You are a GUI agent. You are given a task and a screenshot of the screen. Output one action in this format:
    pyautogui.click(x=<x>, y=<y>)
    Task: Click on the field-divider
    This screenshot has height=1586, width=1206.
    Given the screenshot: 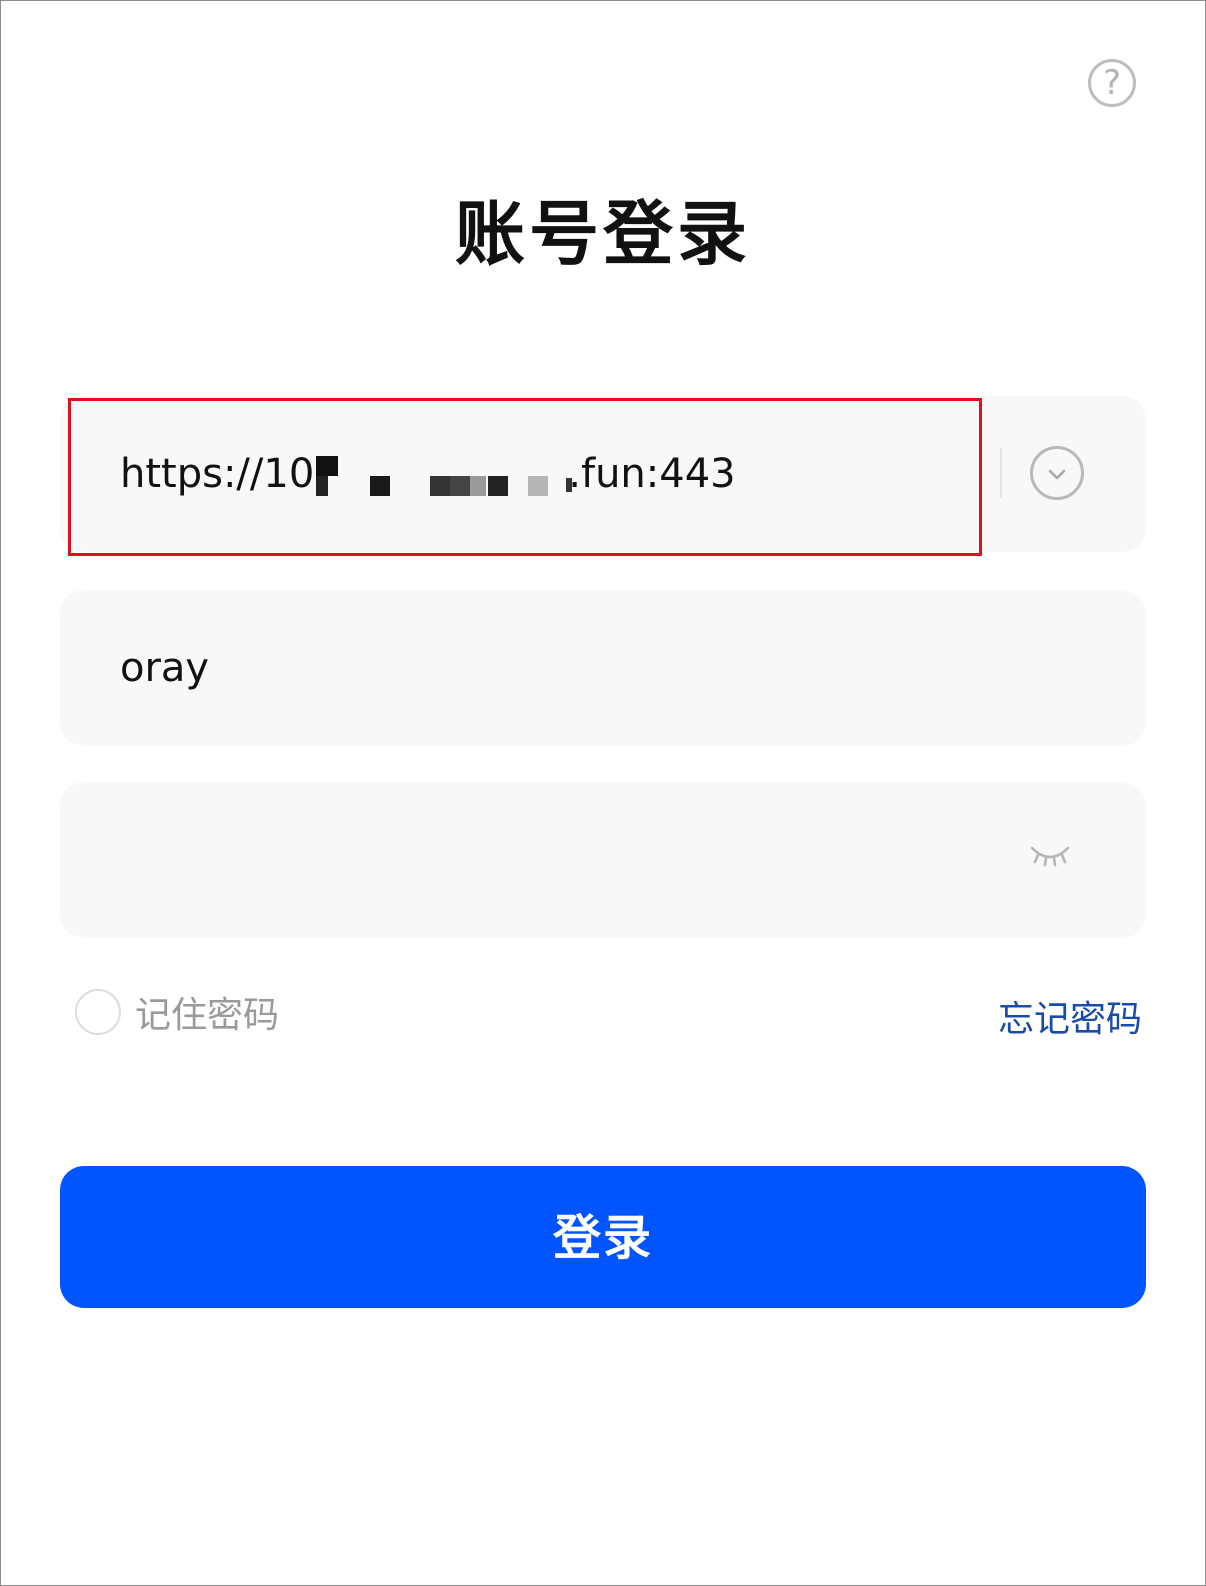 What is the action you would take?
    pyautogui.click(x=1001, y=473)
    